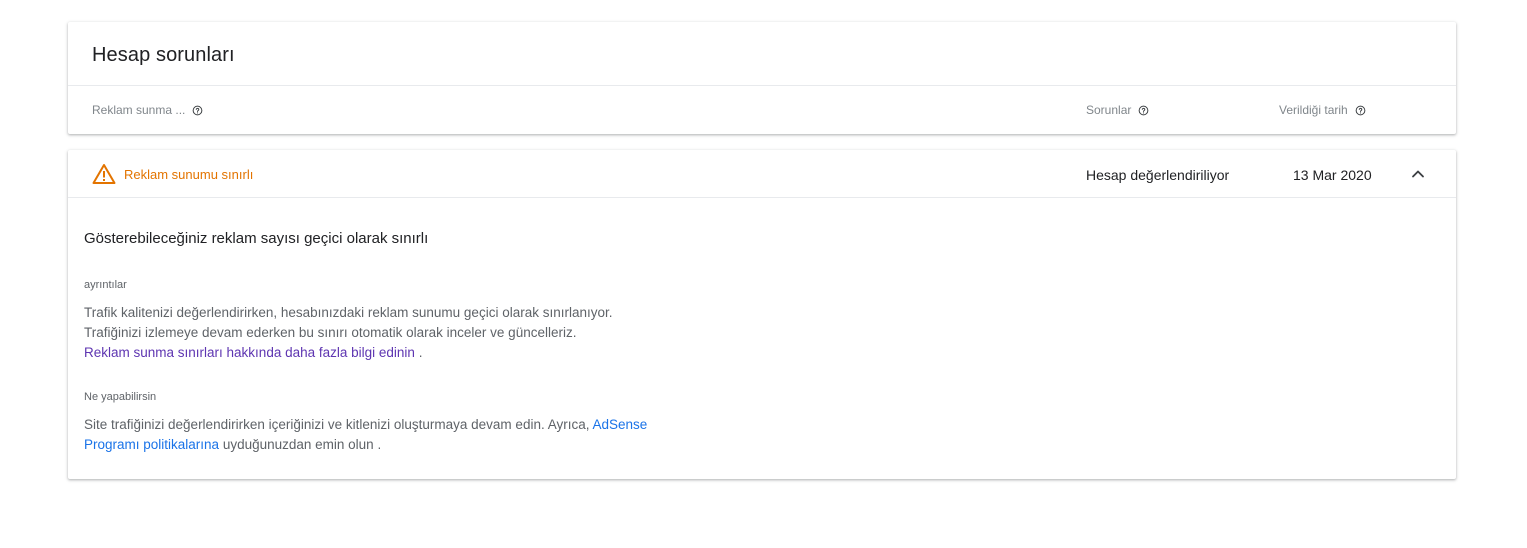  What do you see at coordinates (1418, 174) in the screenshot?
I see `chevron-up-icon` at bounding box center [1418, 174].